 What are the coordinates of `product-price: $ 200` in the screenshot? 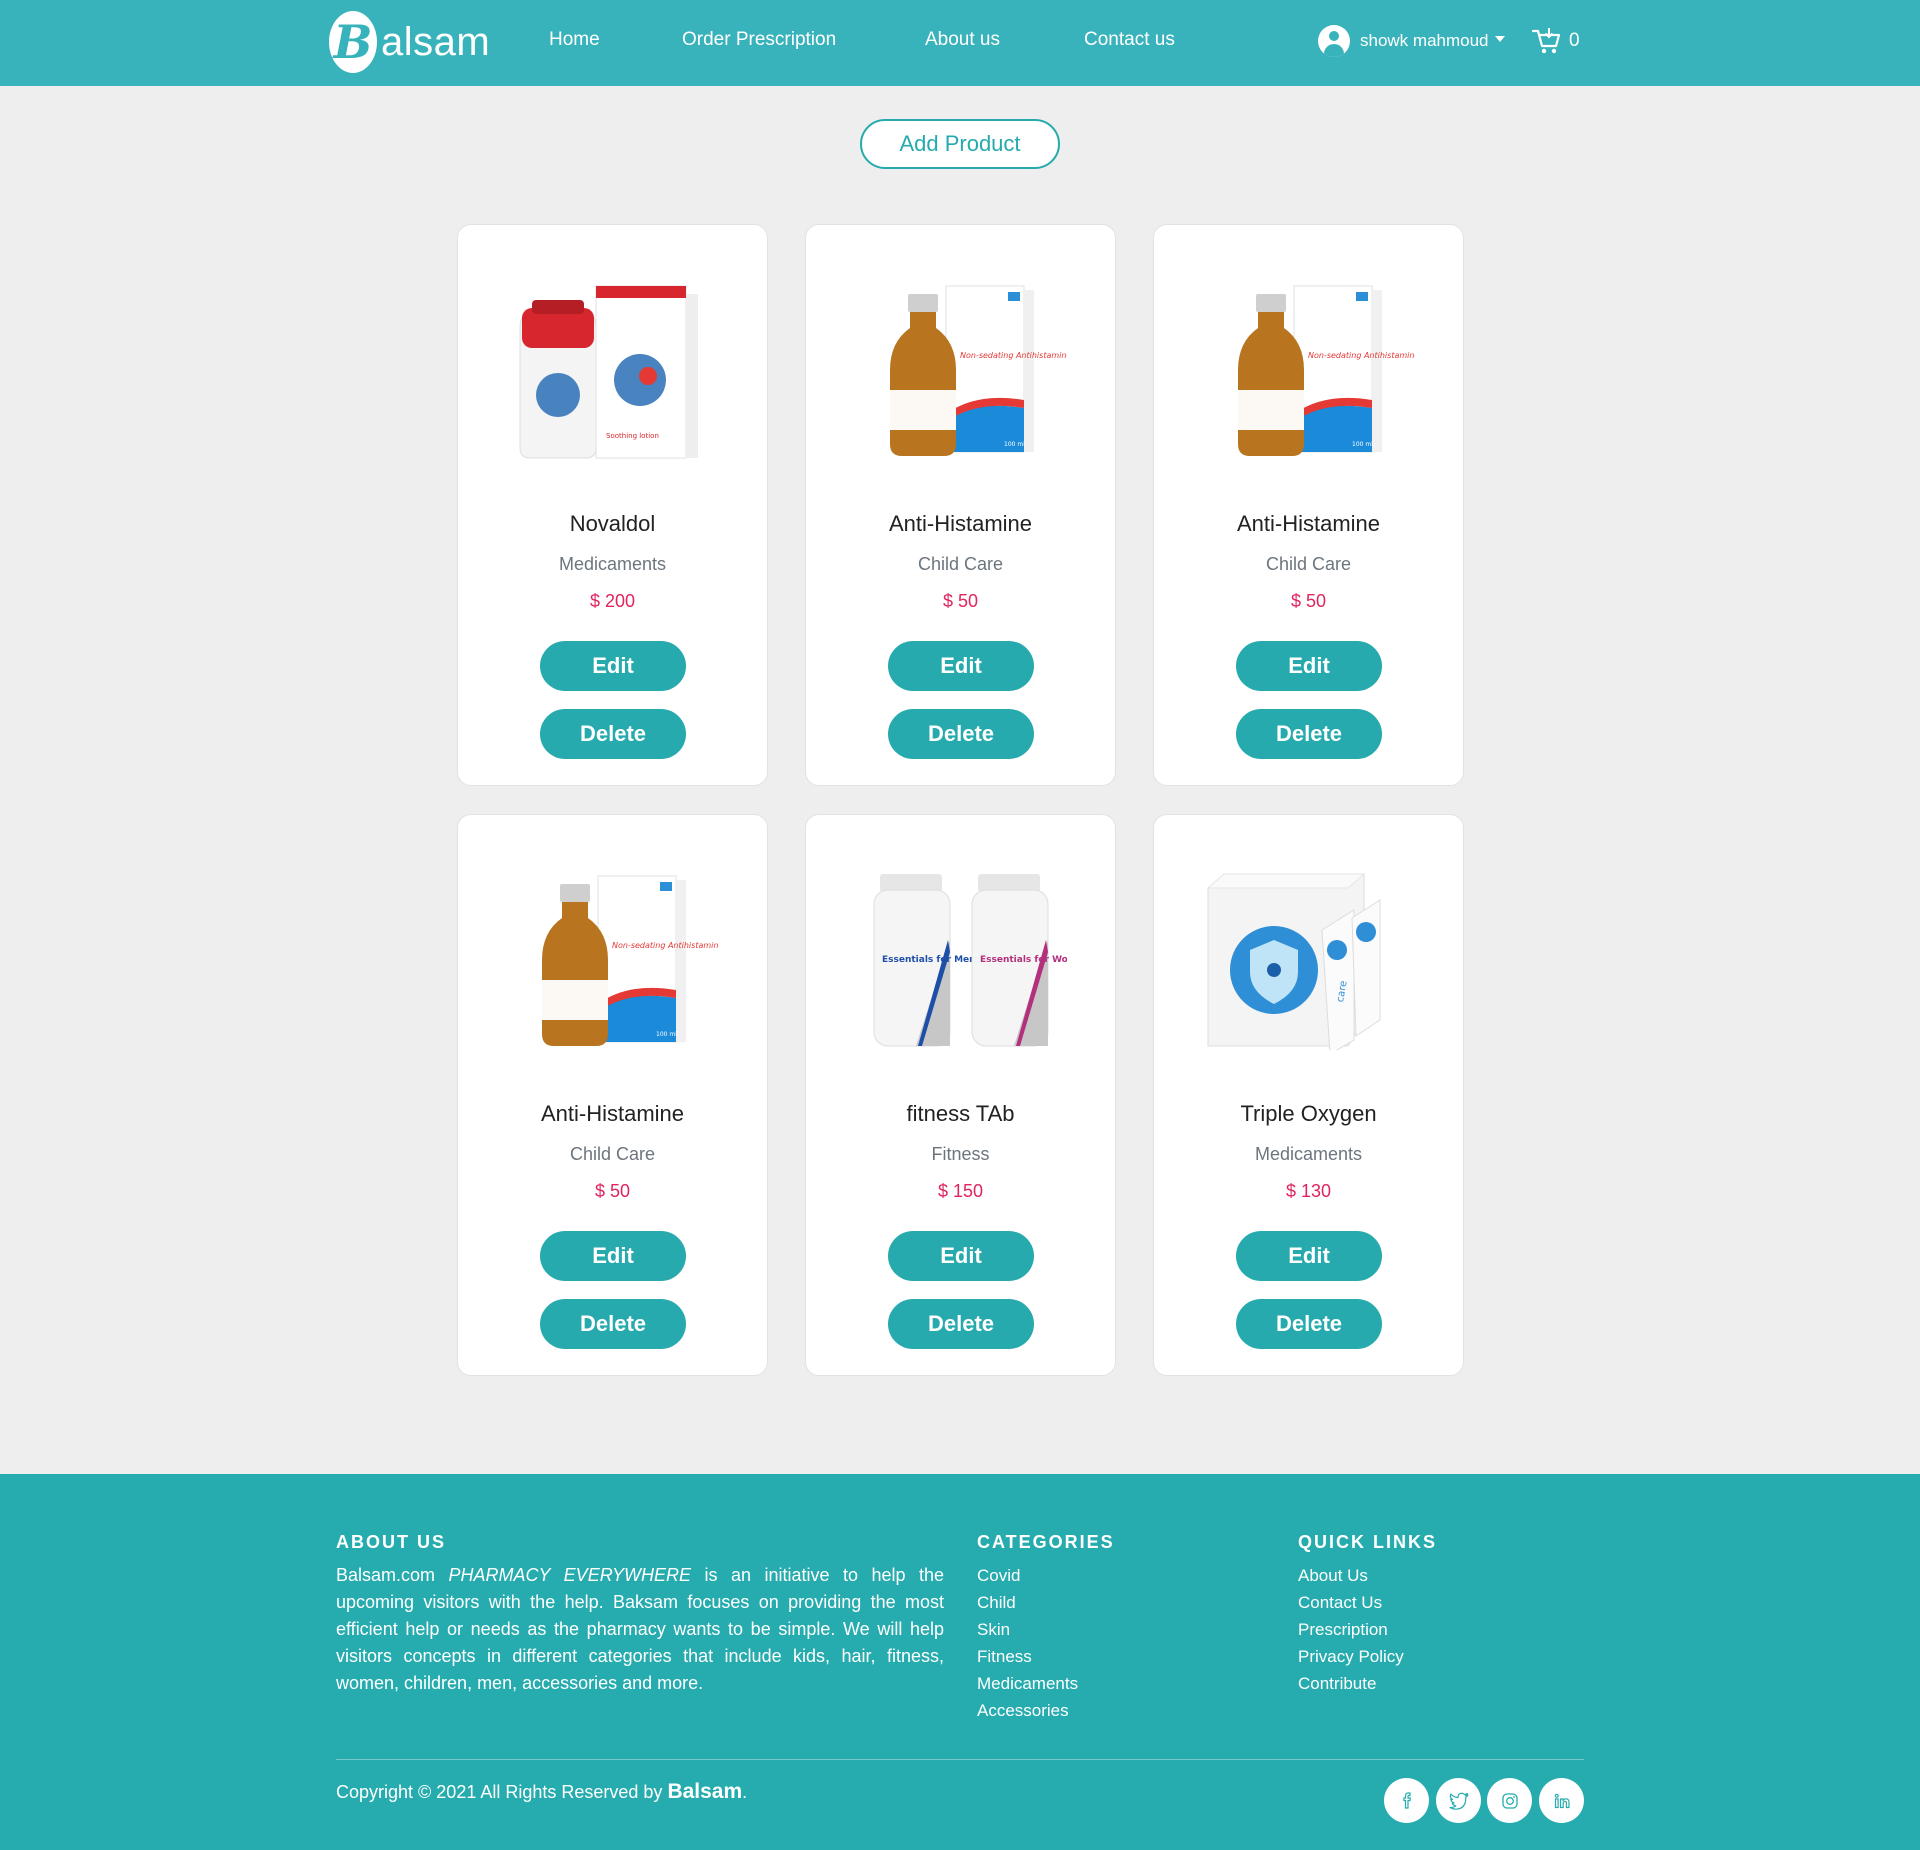 It's located at (612, 601).